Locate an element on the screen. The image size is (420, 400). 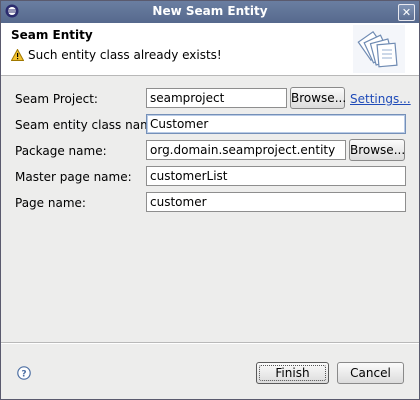
banner-heading: Seam Entity is located at coordinates (52, 35).